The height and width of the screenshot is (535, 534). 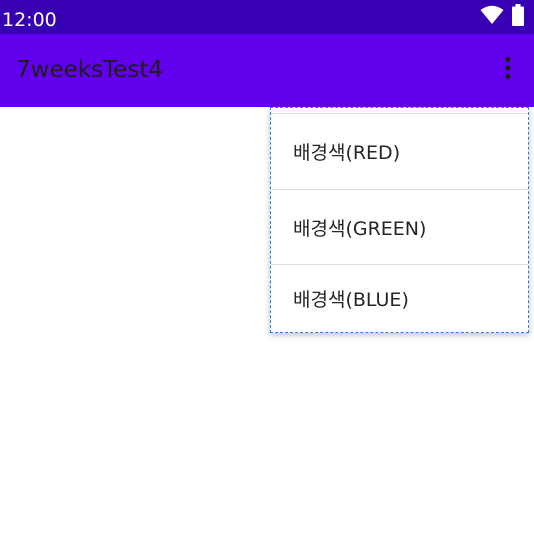 I want to click on menu-item-label: 배경색(GREEN), so click(x=360, y=229).